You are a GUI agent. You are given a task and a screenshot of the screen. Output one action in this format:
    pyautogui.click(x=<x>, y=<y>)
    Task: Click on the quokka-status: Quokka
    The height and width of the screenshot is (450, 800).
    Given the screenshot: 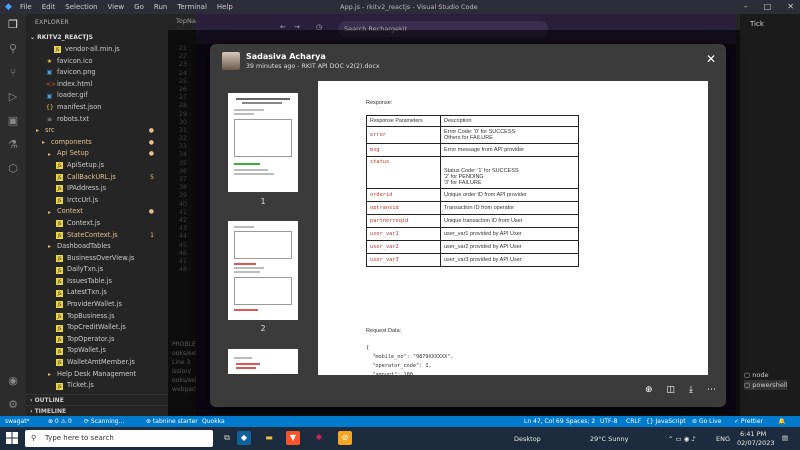 What is the action you would take?
    pyautogui.click(x=213, y=421)
    